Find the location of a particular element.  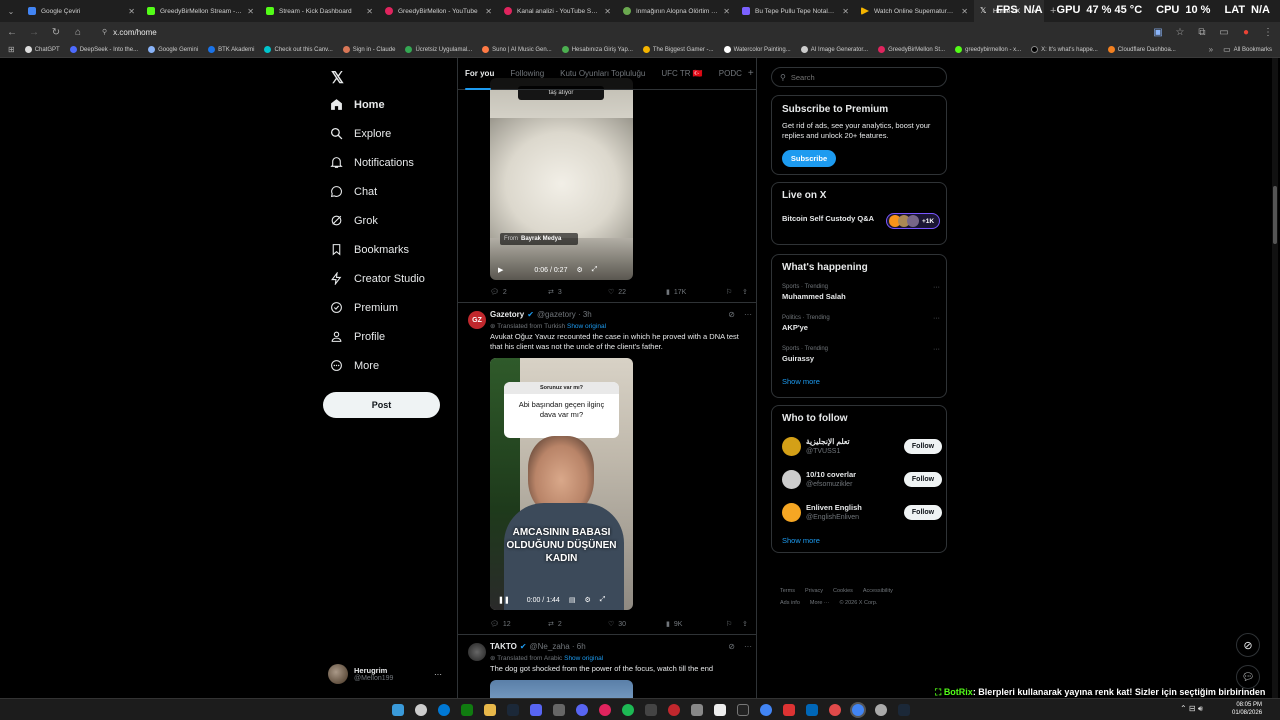

follow-suggestion: تعلم الإنجليزية @TVUSS1 Follow is located at coordinates (862, 448).